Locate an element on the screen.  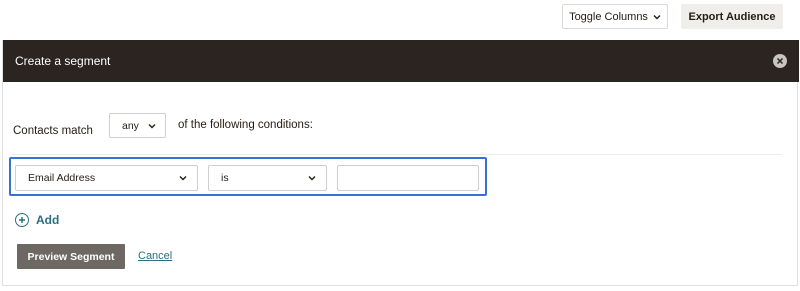
export-audience-button: Export Audience is located at coordinates (732, 16).